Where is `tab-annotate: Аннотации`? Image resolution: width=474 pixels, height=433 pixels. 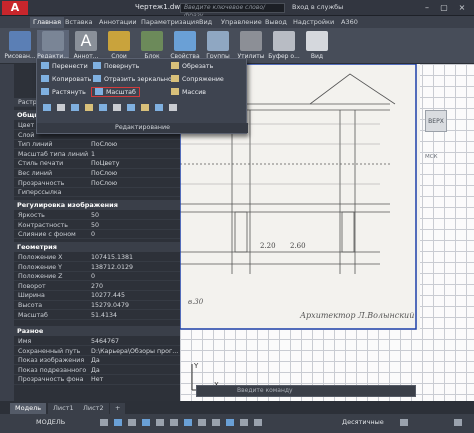 tab-annotate: Аннотации is located at coordinates (118, 22).